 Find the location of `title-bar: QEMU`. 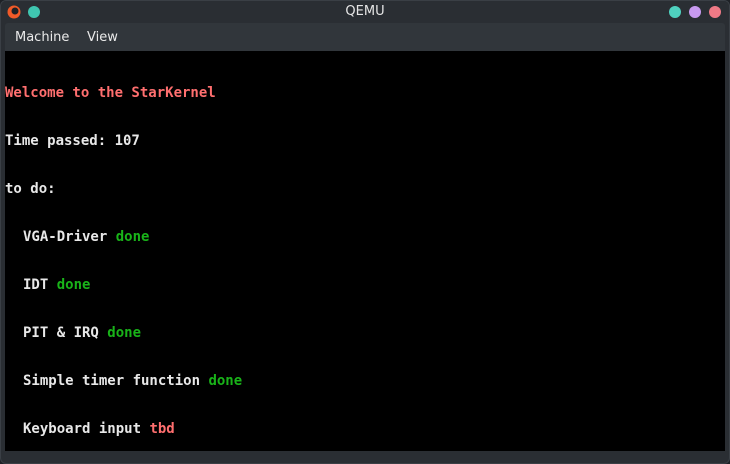

title-bar: QEMU is located at coordinates (365, 12).